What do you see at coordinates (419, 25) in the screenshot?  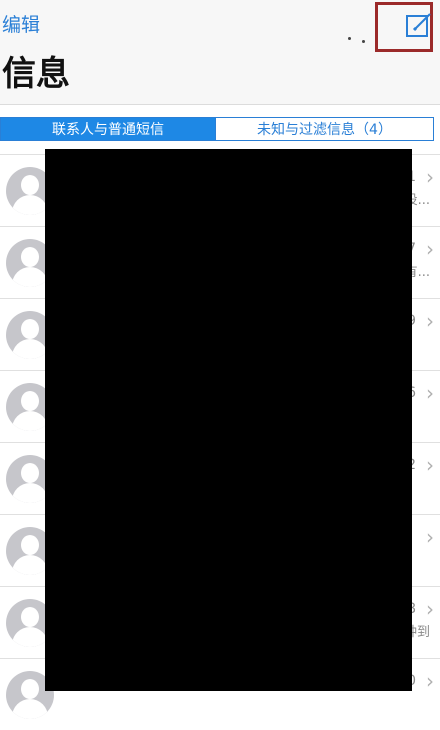 I see `compose-icon` at bounding box center [419, 25].